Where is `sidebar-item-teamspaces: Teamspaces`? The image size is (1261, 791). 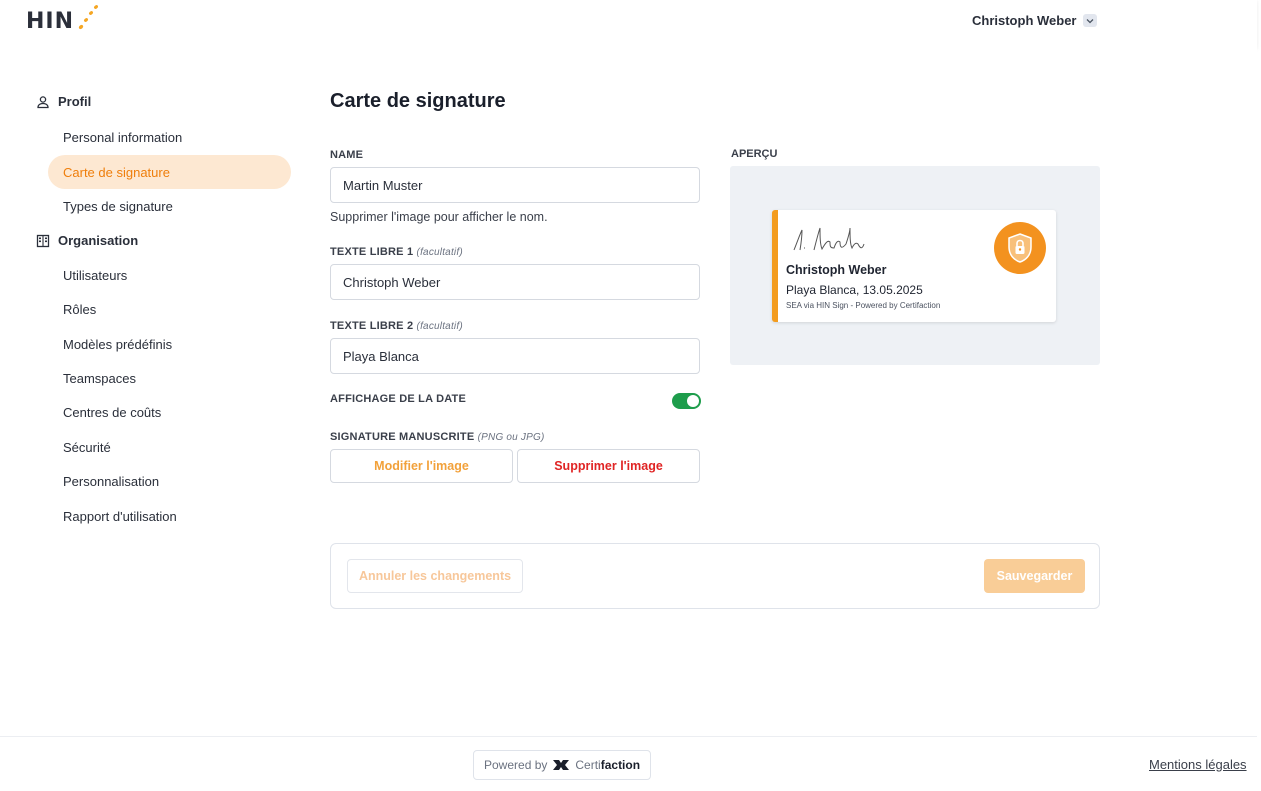 sidebar-item-teamspaces: Teamspaces is located at coordinates (169, 378).